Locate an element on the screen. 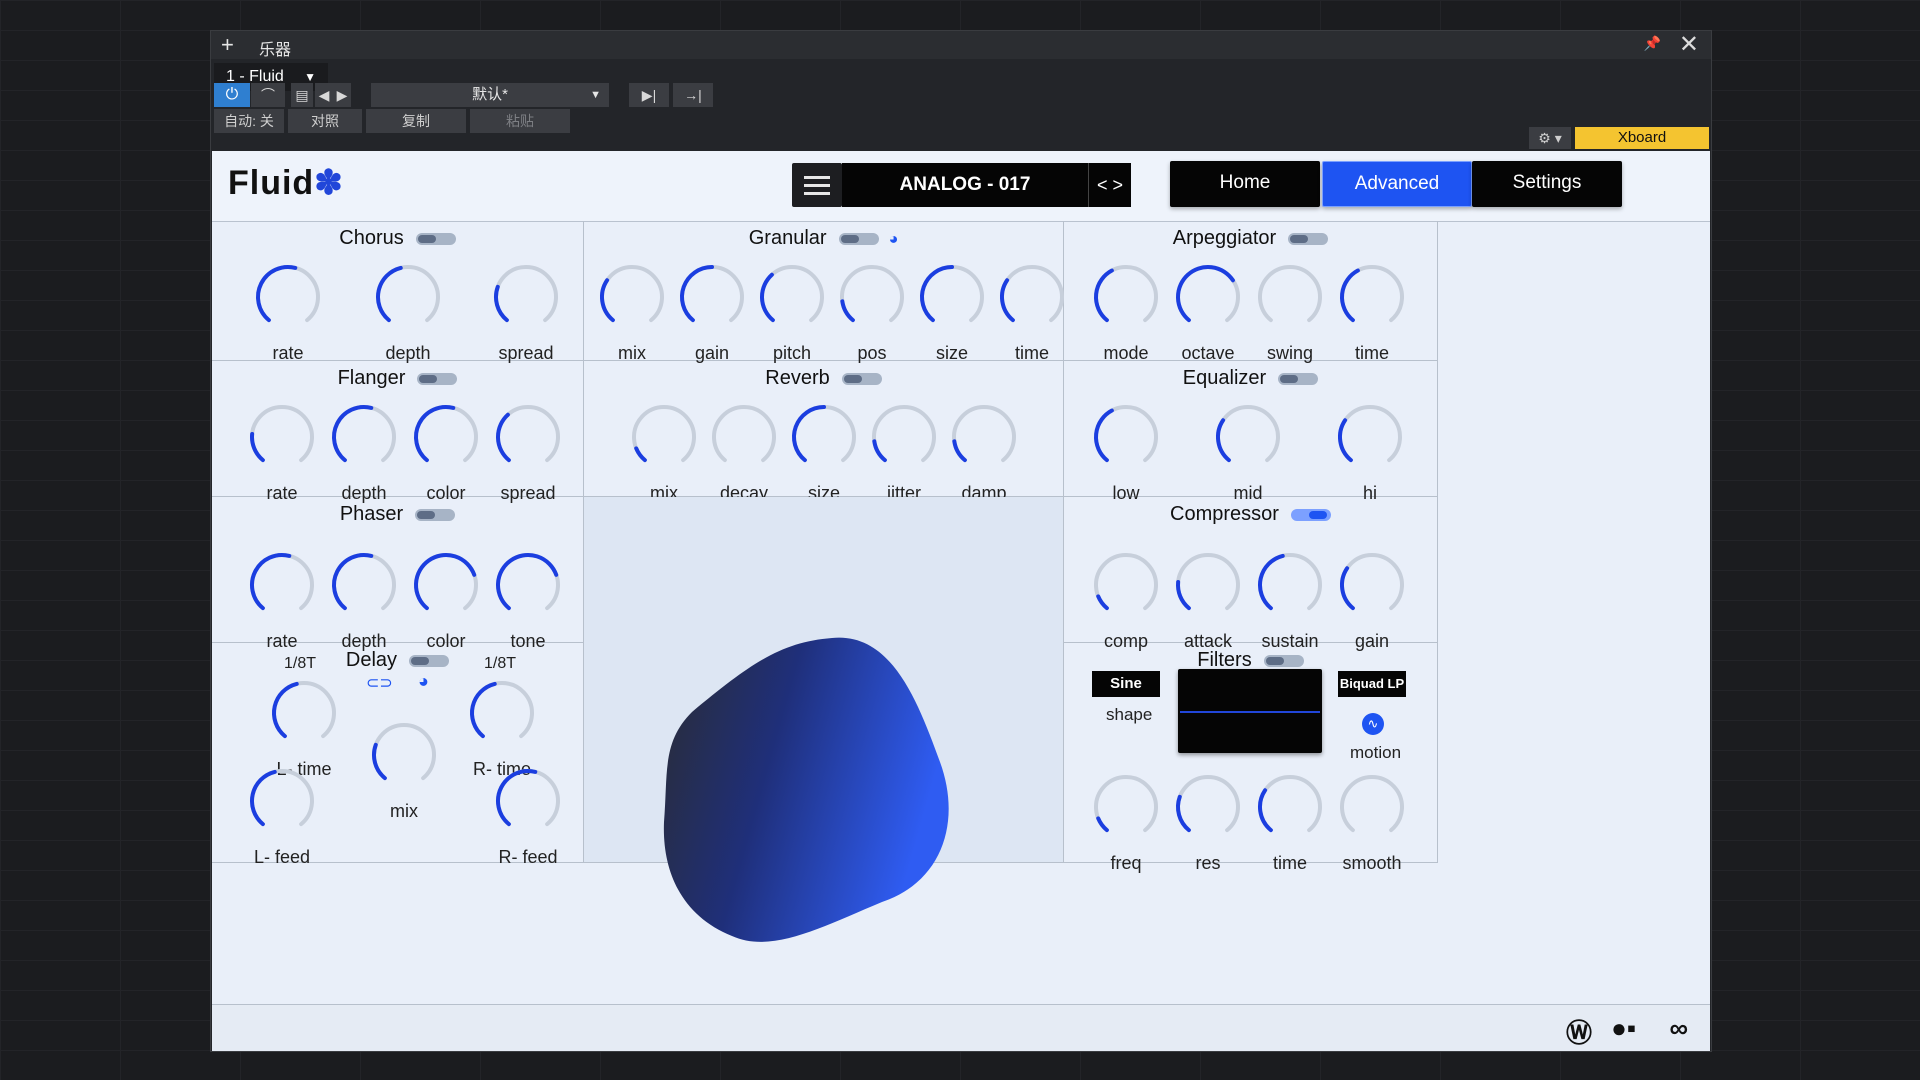  settings-gear-icon: ⚙ ▾ is located at coordinates (1550, 138).